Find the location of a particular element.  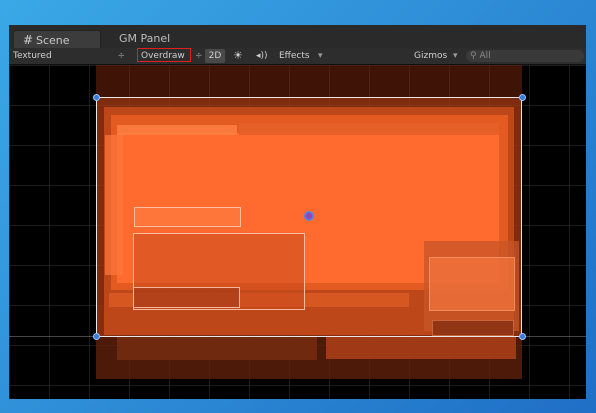

tab-gm-panel: GM Panel is located at coordinates (151, 39).